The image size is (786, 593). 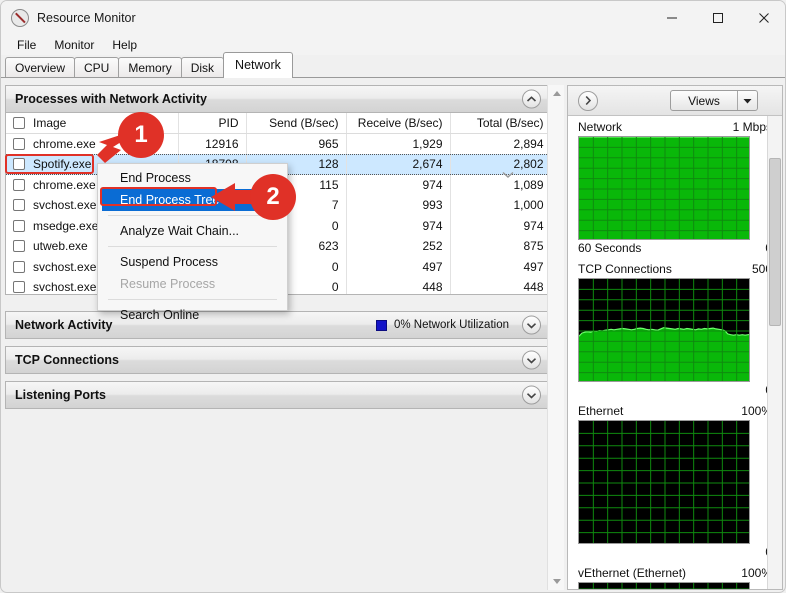 I want to click on cell-total: 1,000, so click(x=499, y=205).